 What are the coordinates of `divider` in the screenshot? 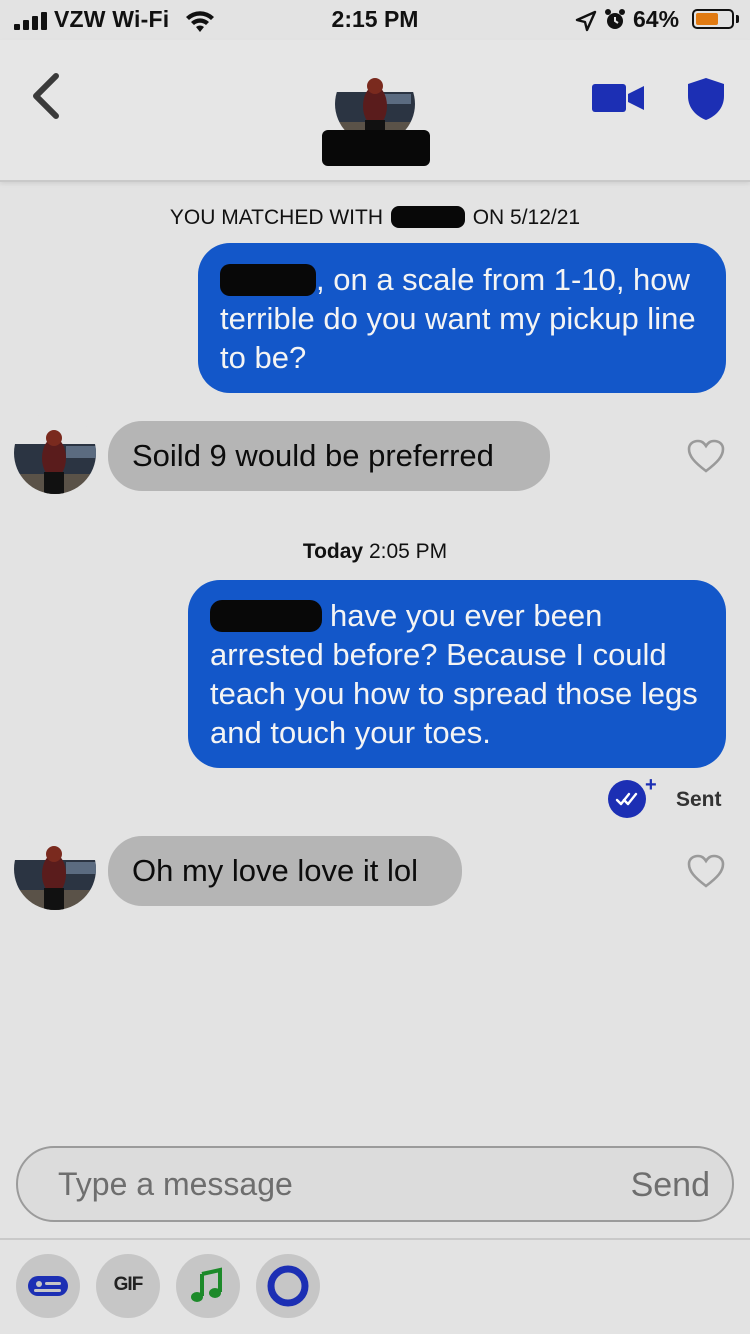 It's located at (375, 1239).